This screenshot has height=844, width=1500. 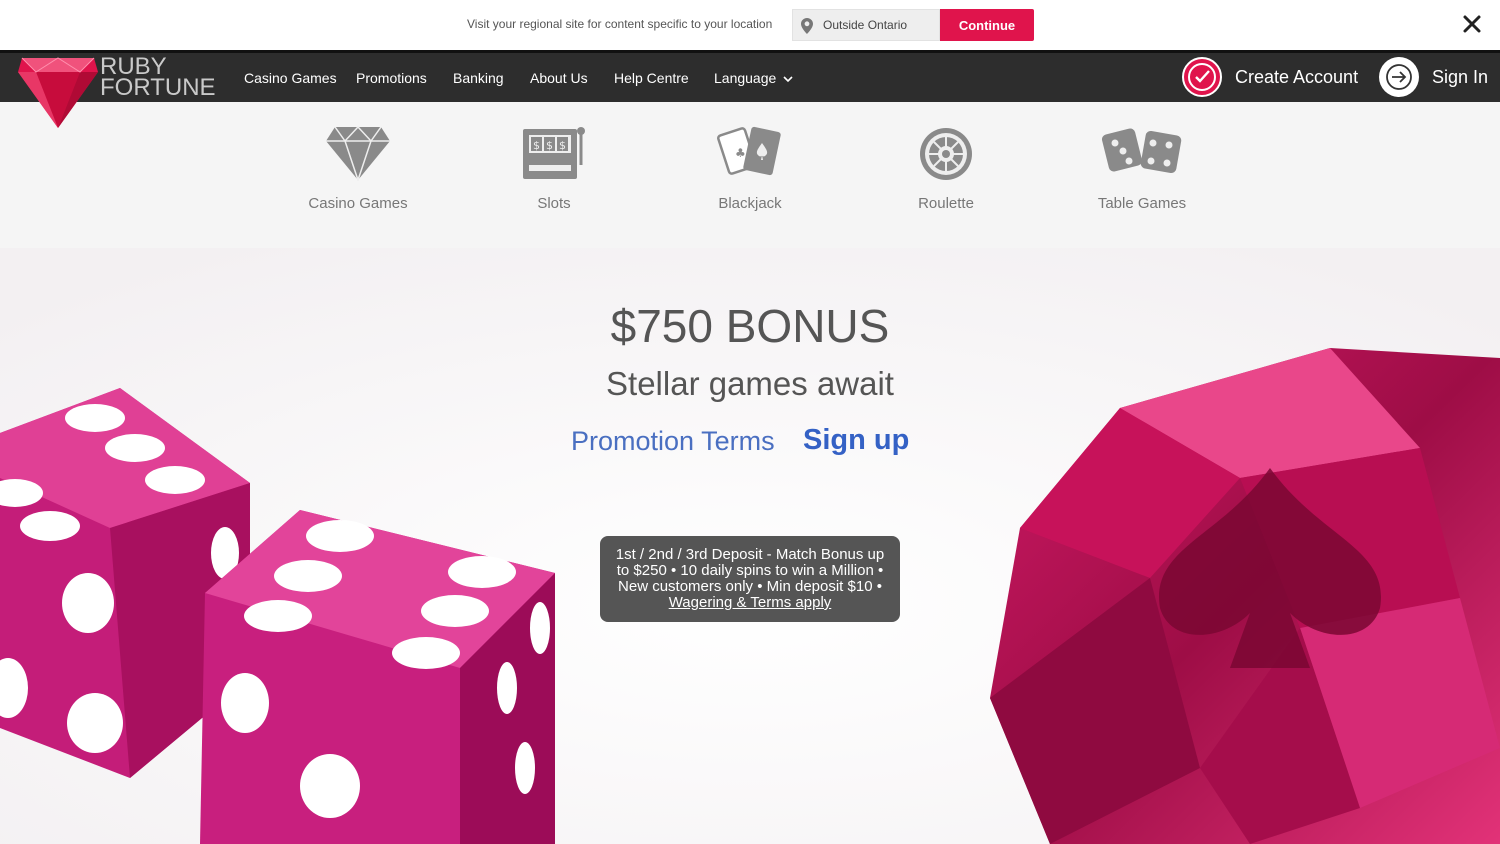 What do you see at coordinates (856, 440) in the screenshot?
I see `sign-up-link: Sign up` at bounding box center [856, 440].